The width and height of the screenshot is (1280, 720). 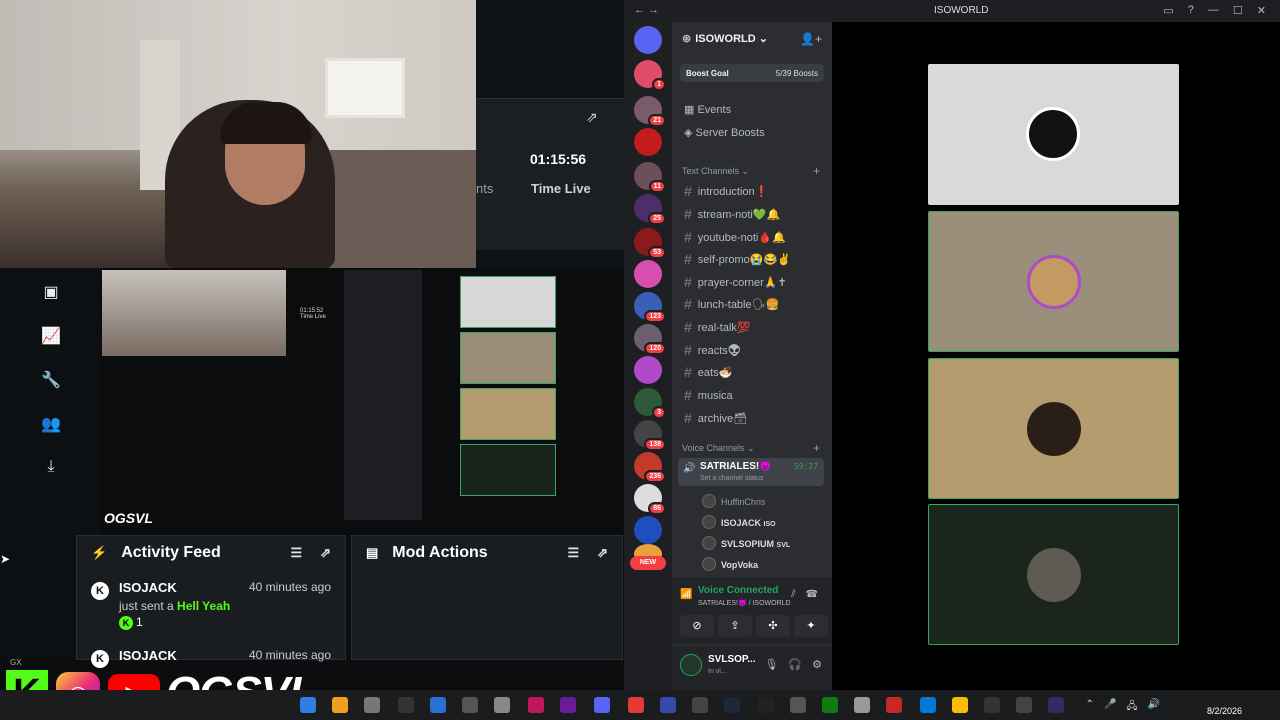 What do you see at coordinates (752, 304) in the screenshot?
I see `channel-lunch-table: # lunch-table🗣🍔` at bounding box center [752, 304].